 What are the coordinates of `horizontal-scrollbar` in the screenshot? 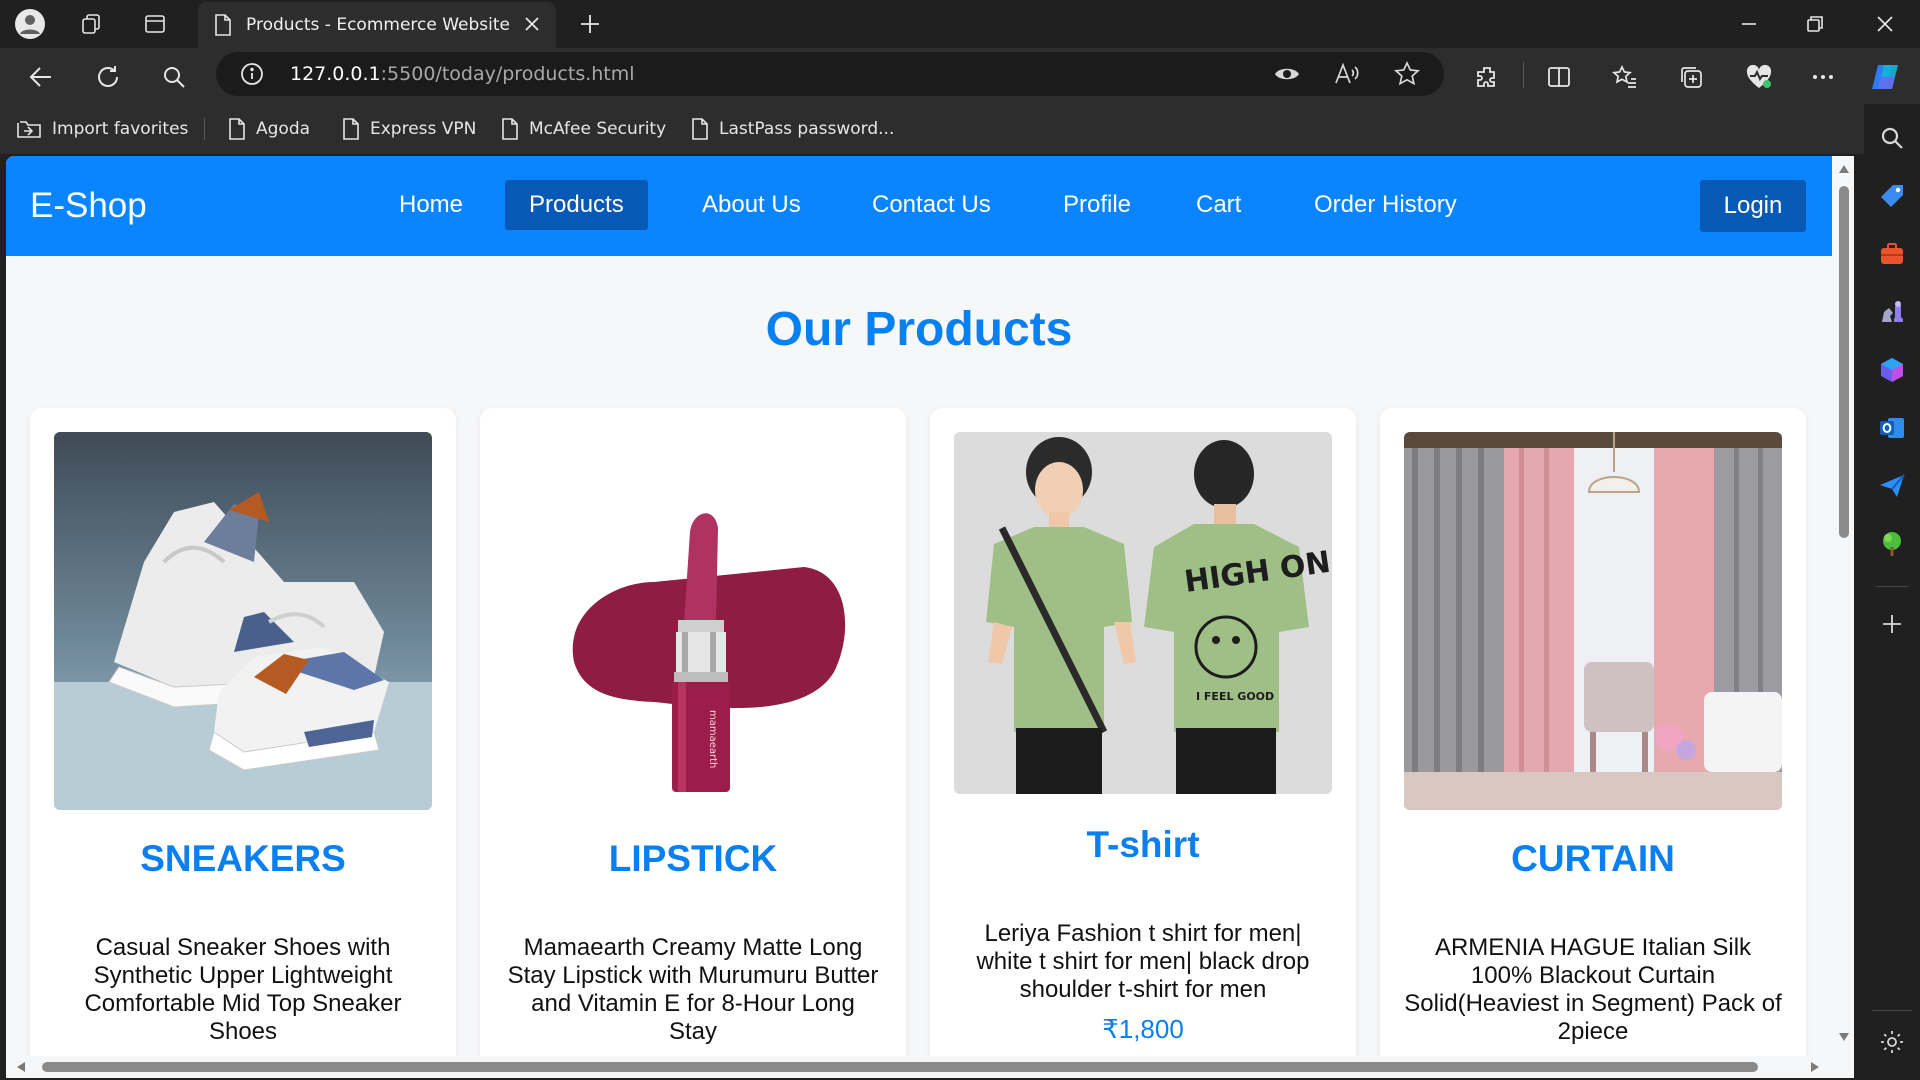 It's located at (919, 1067).